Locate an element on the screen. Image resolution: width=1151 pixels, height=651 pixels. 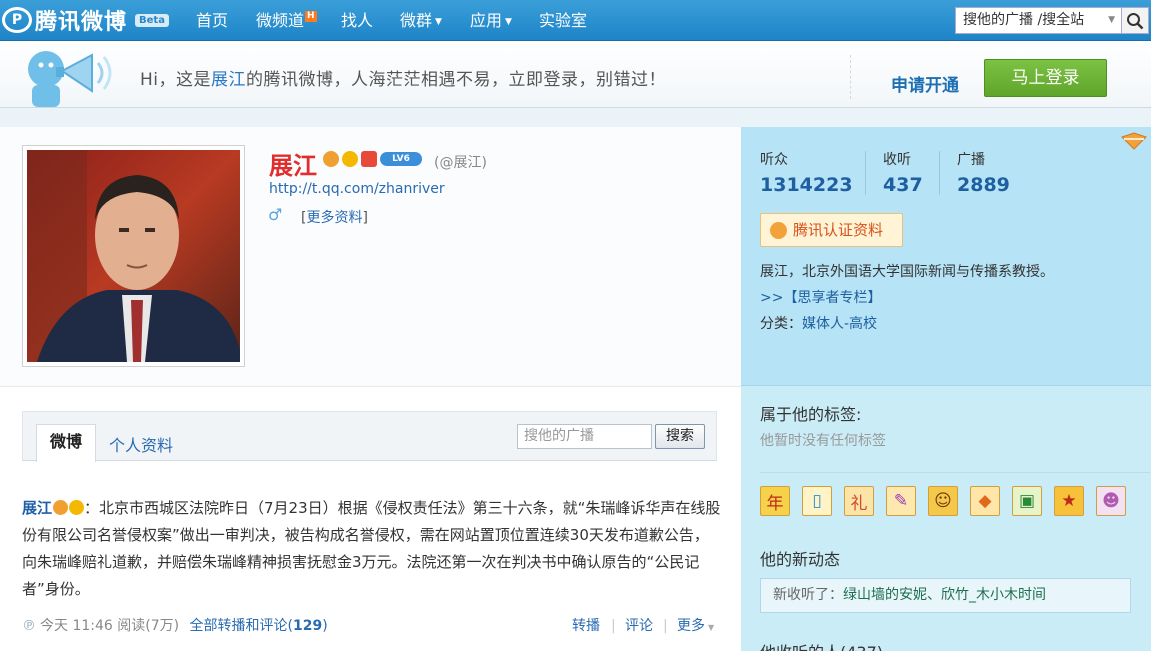
tags-empty: 他暂时没有任何标签 is located at coordinates (823, 441).